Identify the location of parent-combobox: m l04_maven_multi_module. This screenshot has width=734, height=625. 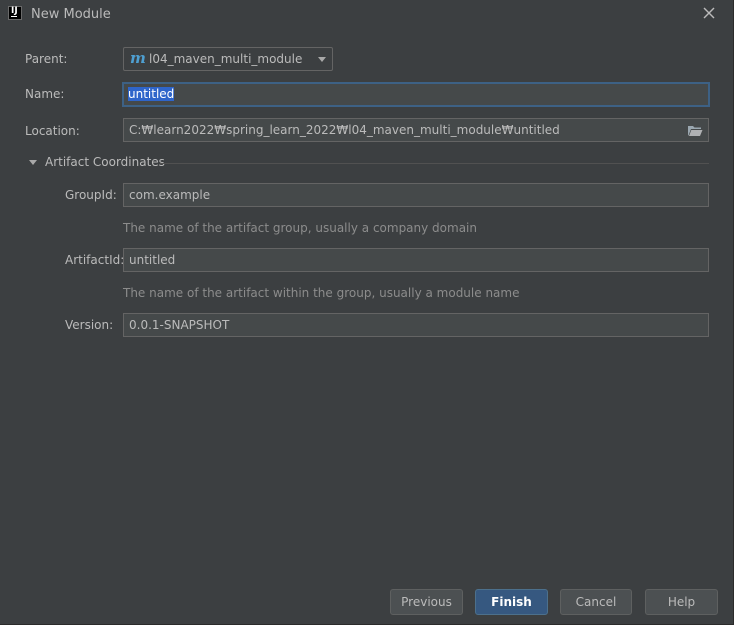
(228, 59).